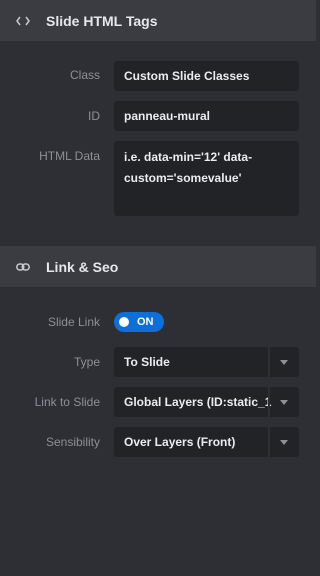 The height and width of the screenshot is (576, 320). I want to click on html-data-label: HTML Data, so click(69, 156).